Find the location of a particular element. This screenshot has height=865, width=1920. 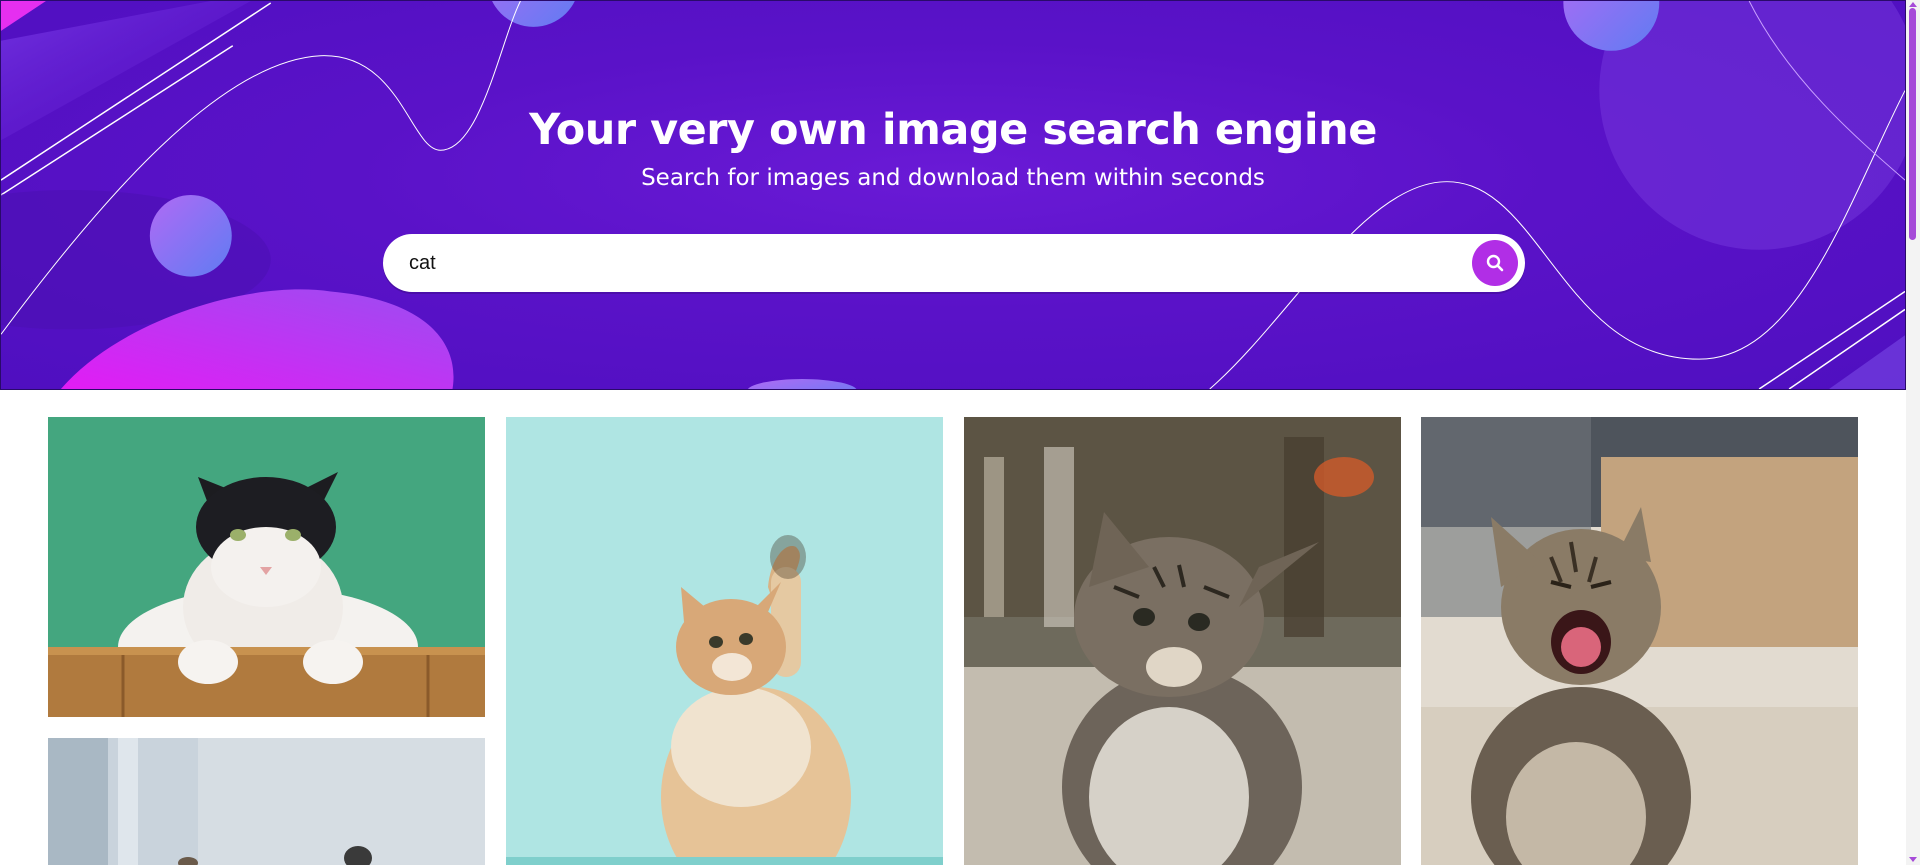

page-title: Your very own image search engine is located at coordinates (953, 130).